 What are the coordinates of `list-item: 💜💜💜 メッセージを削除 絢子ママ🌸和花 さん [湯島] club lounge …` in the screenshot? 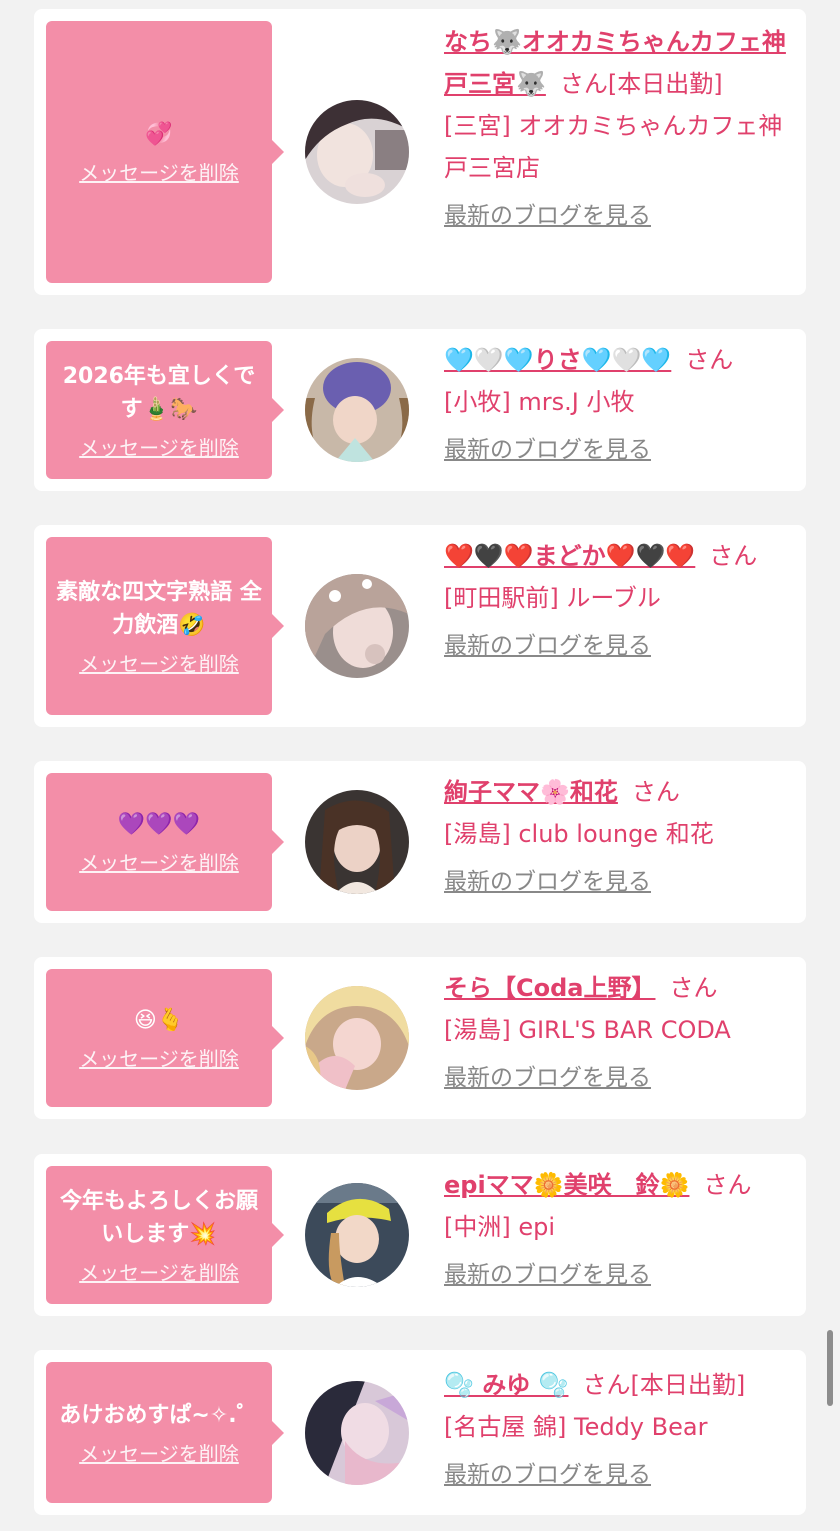 It's located at (420, 842).